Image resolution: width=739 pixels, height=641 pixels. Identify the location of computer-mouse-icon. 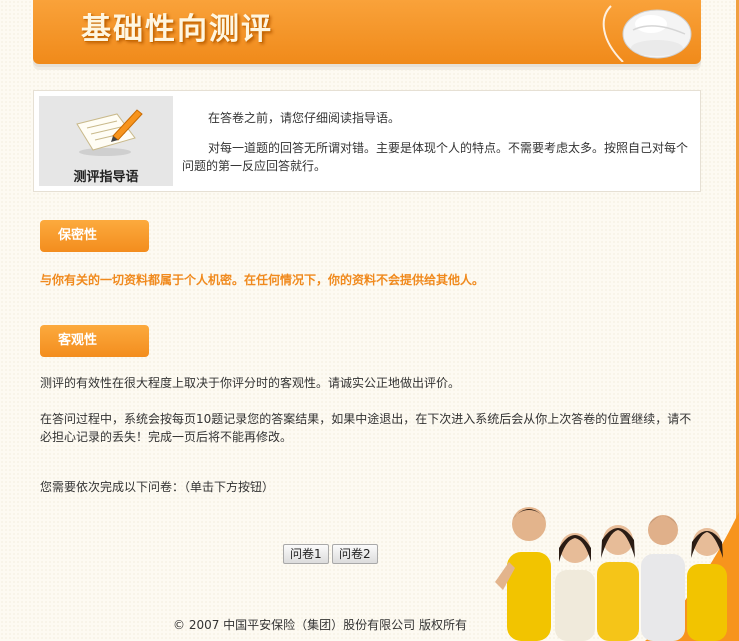
(647, 33).